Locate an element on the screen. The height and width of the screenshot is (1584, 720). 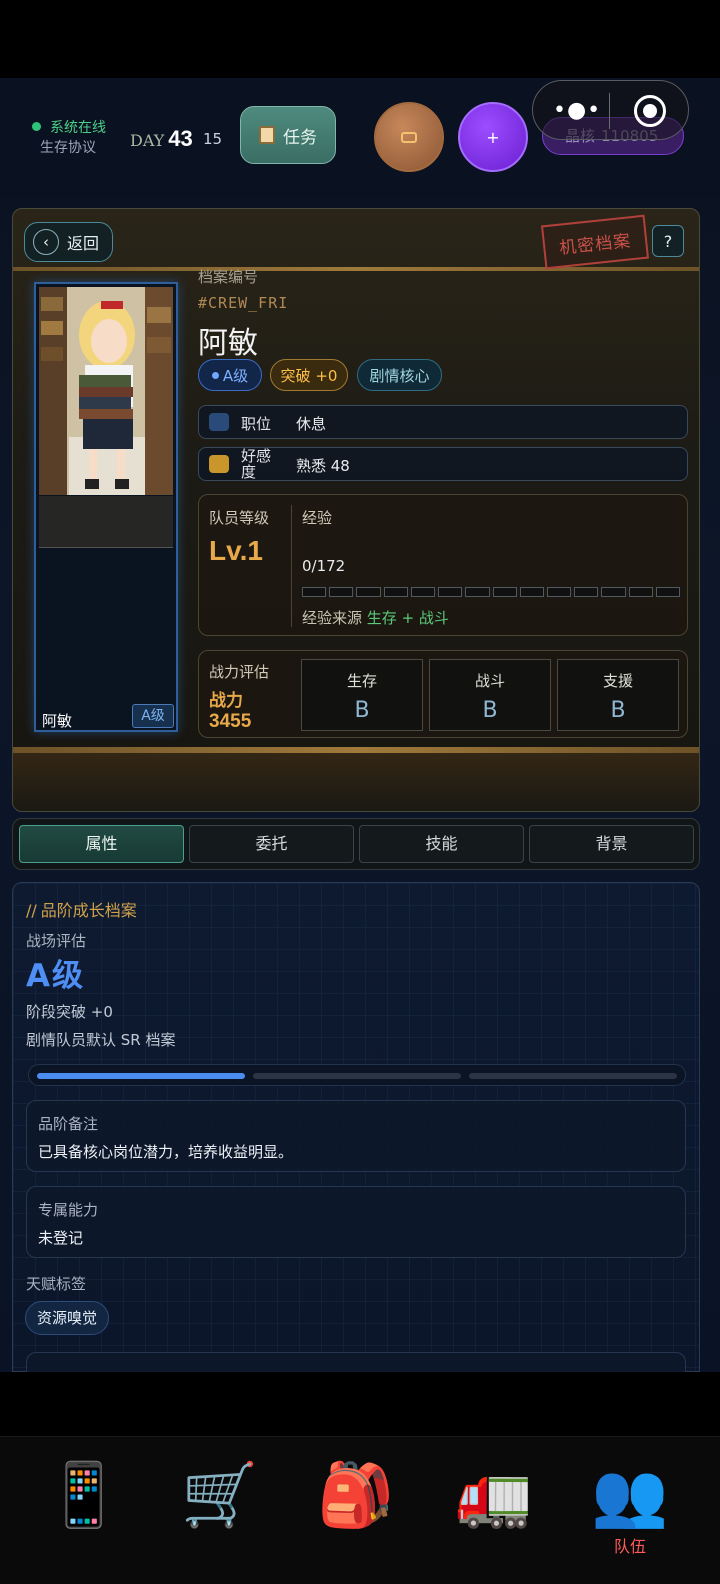
day-value: 43 is located at coordinates (180, 138).